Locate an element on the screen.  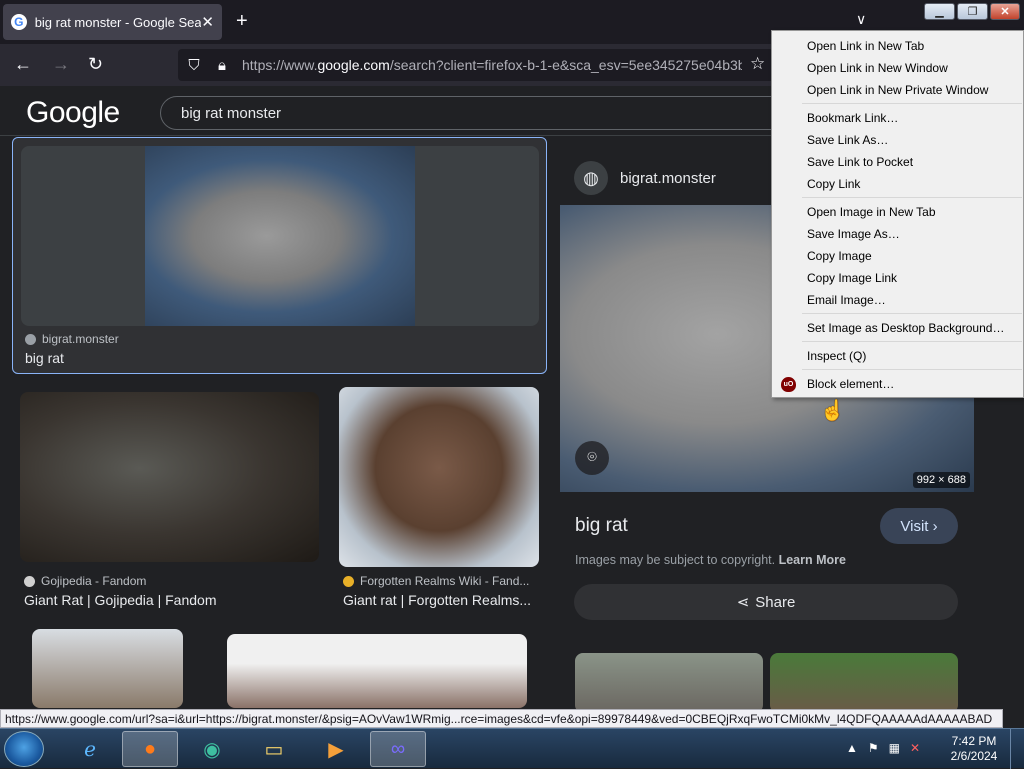
menu-open-link-new-window: Open Link in New Window is located at coordinates (897, 68).